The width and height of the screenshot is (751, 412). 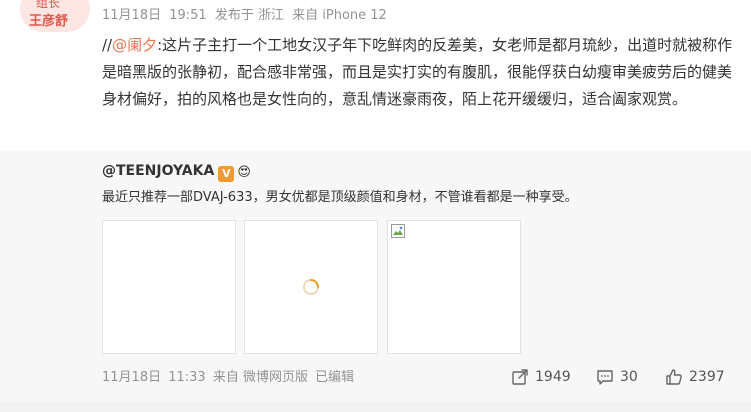 What do you see at coordinates (674, 377) in the screenshot?
I see `thumbs-up-icon` at bounding box center [674, 377].